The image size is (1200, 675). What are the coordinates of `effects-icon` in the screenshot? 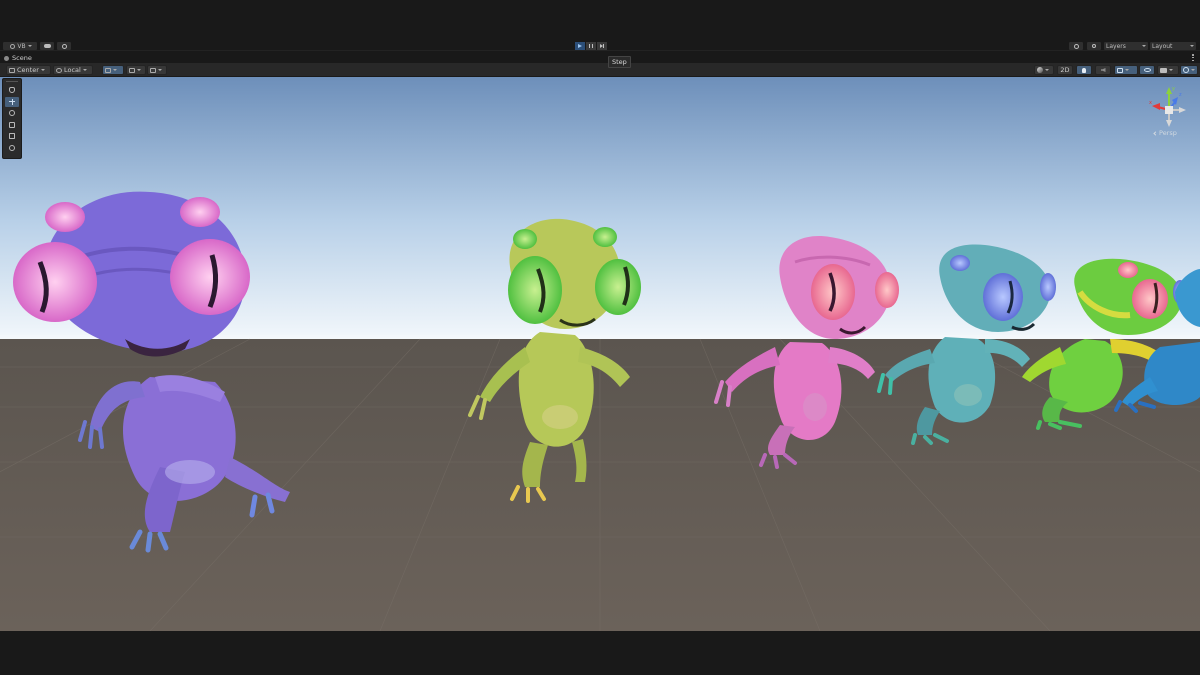 It's located at (1120, 70).